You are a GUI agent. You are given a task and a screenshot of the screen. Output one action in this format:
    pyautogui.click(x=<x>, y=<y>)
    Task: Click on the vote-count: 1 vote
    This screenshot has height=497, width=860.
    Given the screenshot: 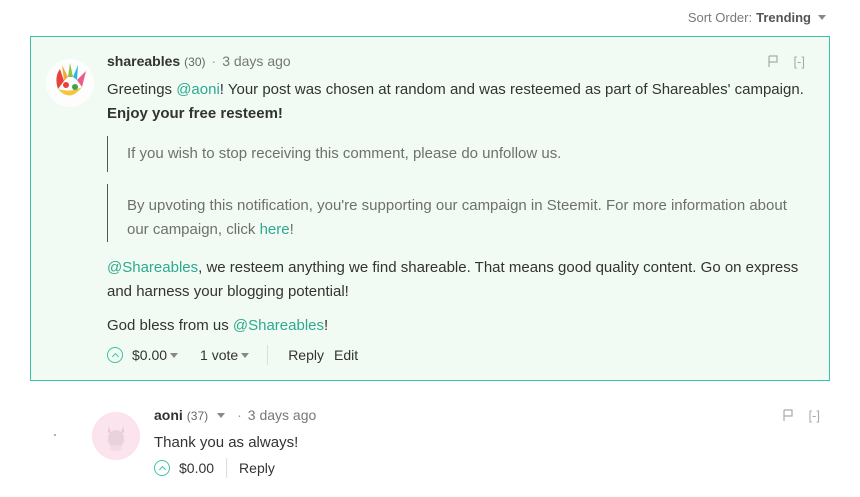 What is the action you would take?
    pyautogui.click(x=219, y=355)
    